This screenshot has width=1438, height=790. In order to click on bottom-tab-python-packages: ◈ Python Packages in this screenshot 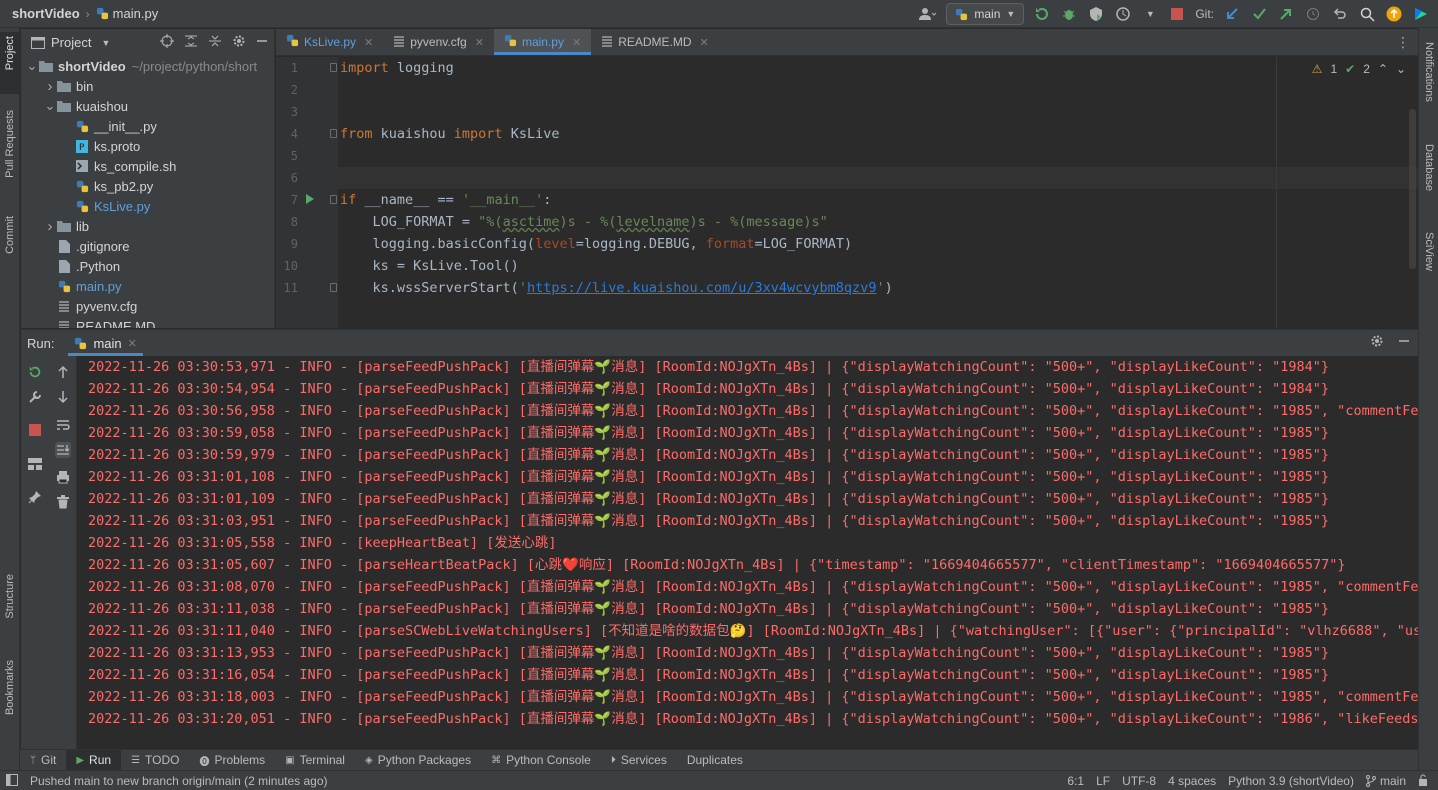, I will do `click(418, 760)`.